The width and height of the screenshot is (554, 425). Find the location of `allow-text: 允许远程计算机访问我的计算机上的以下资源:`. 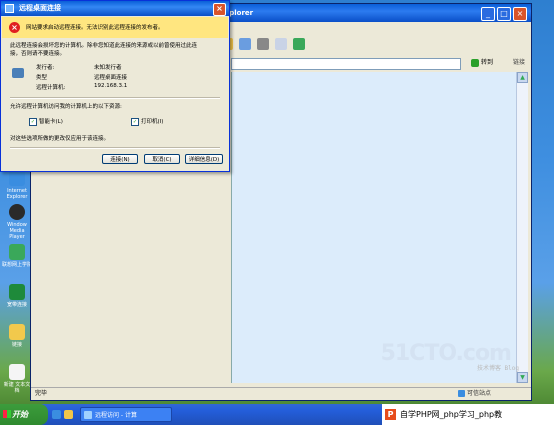

allow-text: 允许远程计算机访问我的计算机上的以下资源: is located at coordinates (66, 107).